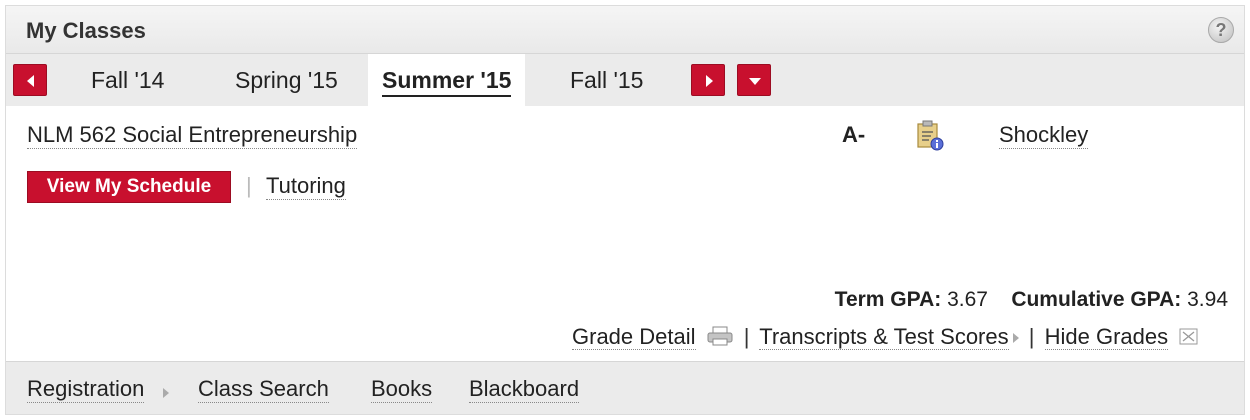 The image size is (1250, 420). What do you see at coordinates (192, 135) in the screenshot?
I see `course-link: NLM 562 Social Entrepreneurship` at bounding box center [192, 135].